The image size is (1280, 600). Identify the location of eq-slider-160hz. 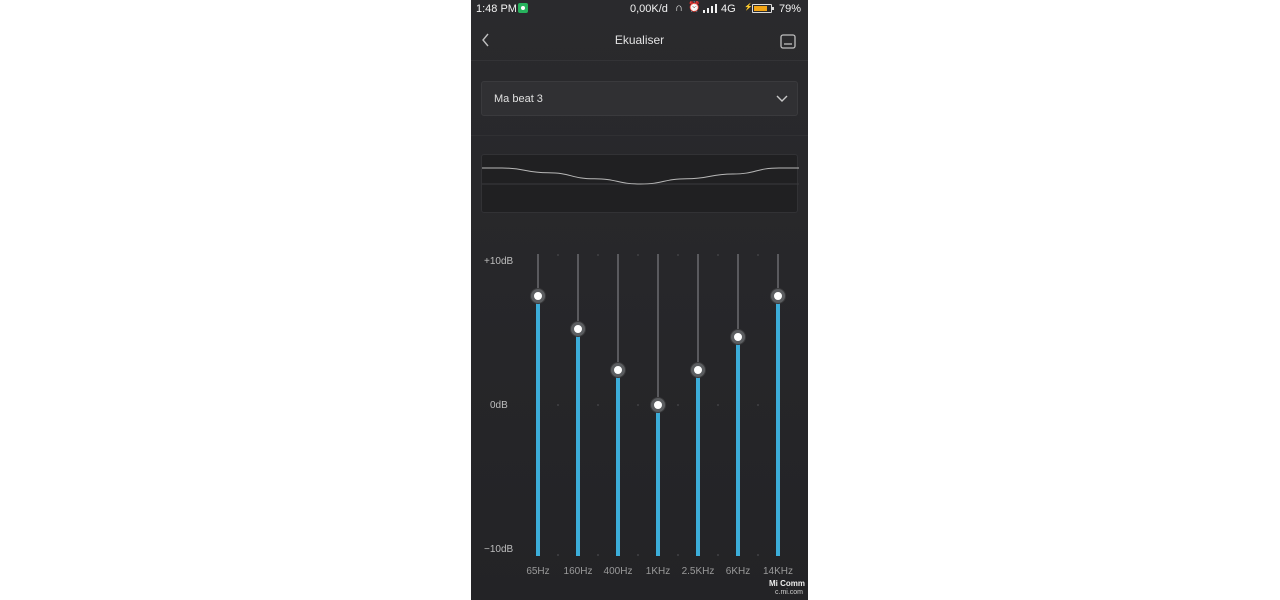
(578, 405).